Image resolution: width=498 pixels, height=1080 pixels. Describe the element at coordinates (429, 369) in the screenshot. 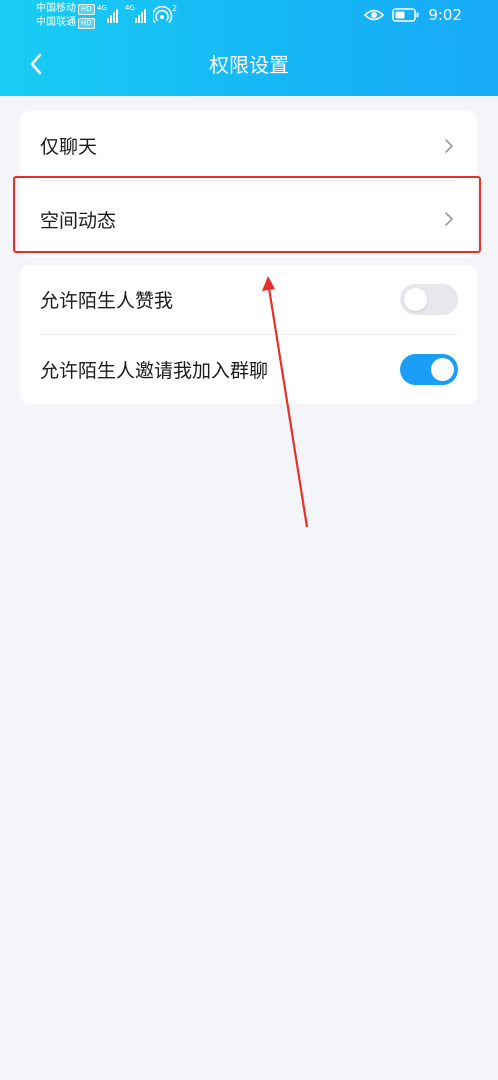

I see `allow-group-invite-toggle` at that location.